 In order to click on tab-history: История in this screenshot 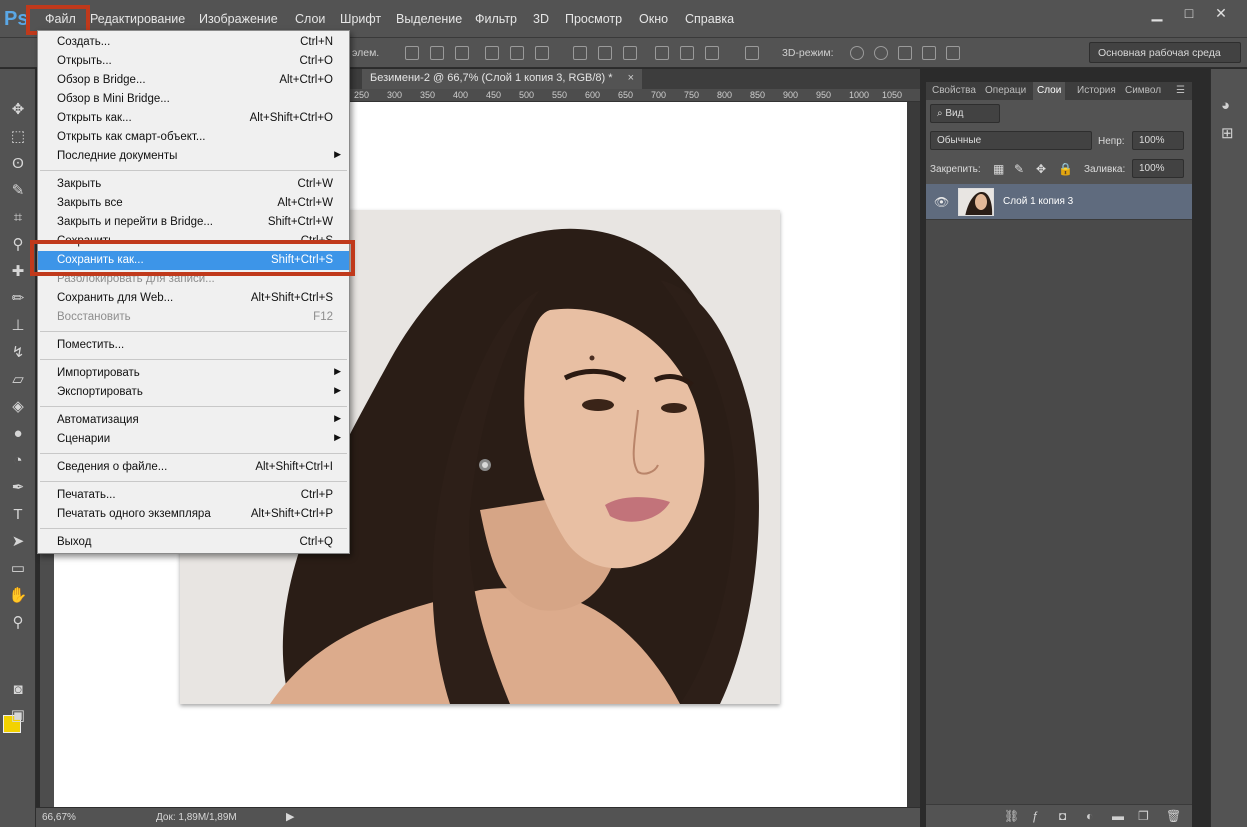, I will do `click(1096, 90)`.